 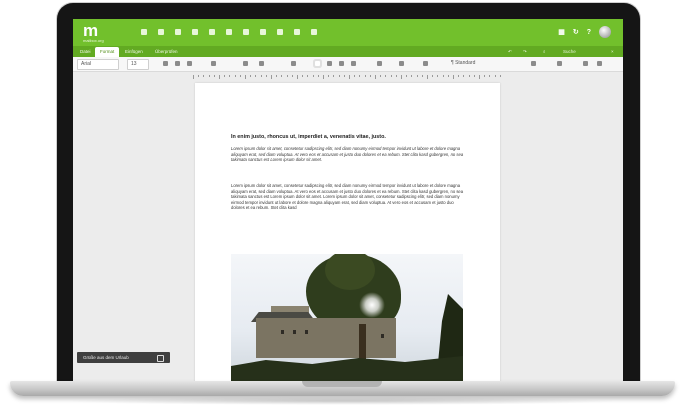 I want to click on bold-icon, so click(x=165, y=63).